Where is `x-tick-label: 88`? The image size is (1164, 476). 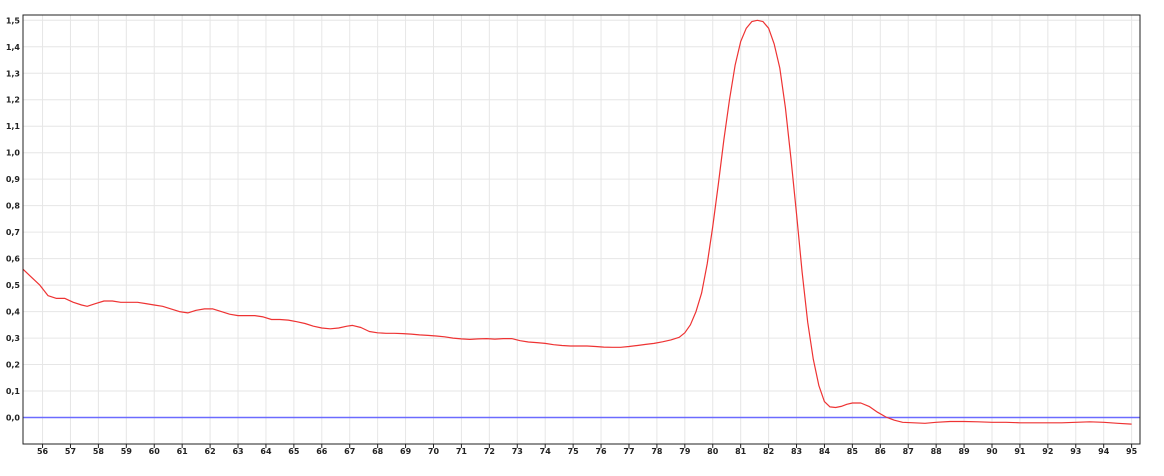
x-tick-label: 88 is located at coordinates (937, 451).